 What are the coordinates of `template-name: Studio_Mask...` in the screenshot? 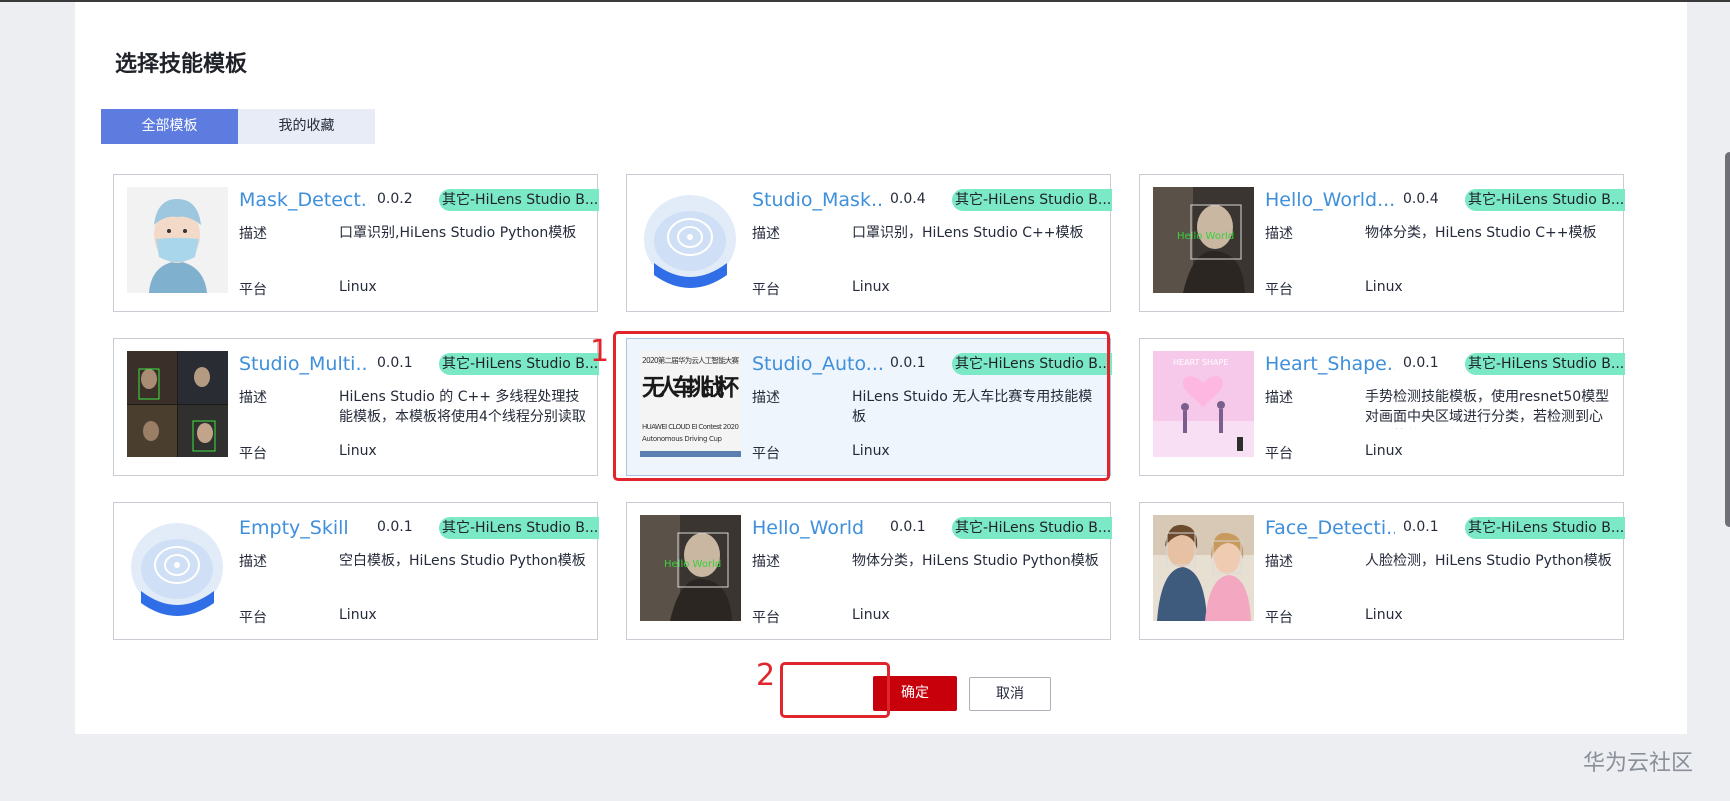 It's located at (817, 200).